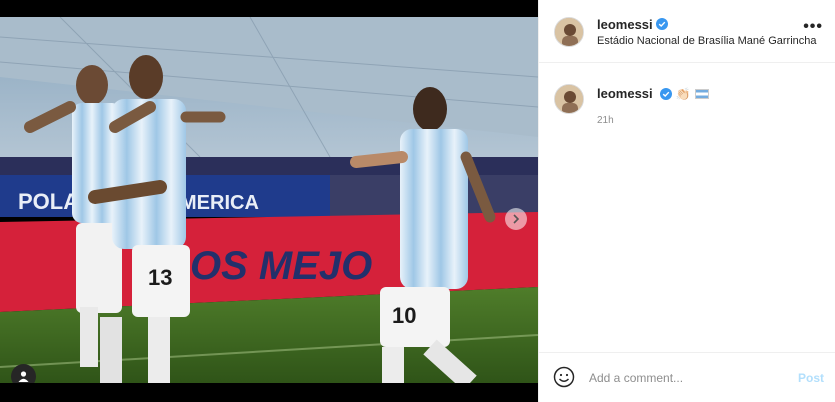 This screenshot has height=402, width=835. What do you see at coordinates (160, 277) in the screenshot?
I see `player-13-number: 13` at bounding box center [160, 277].